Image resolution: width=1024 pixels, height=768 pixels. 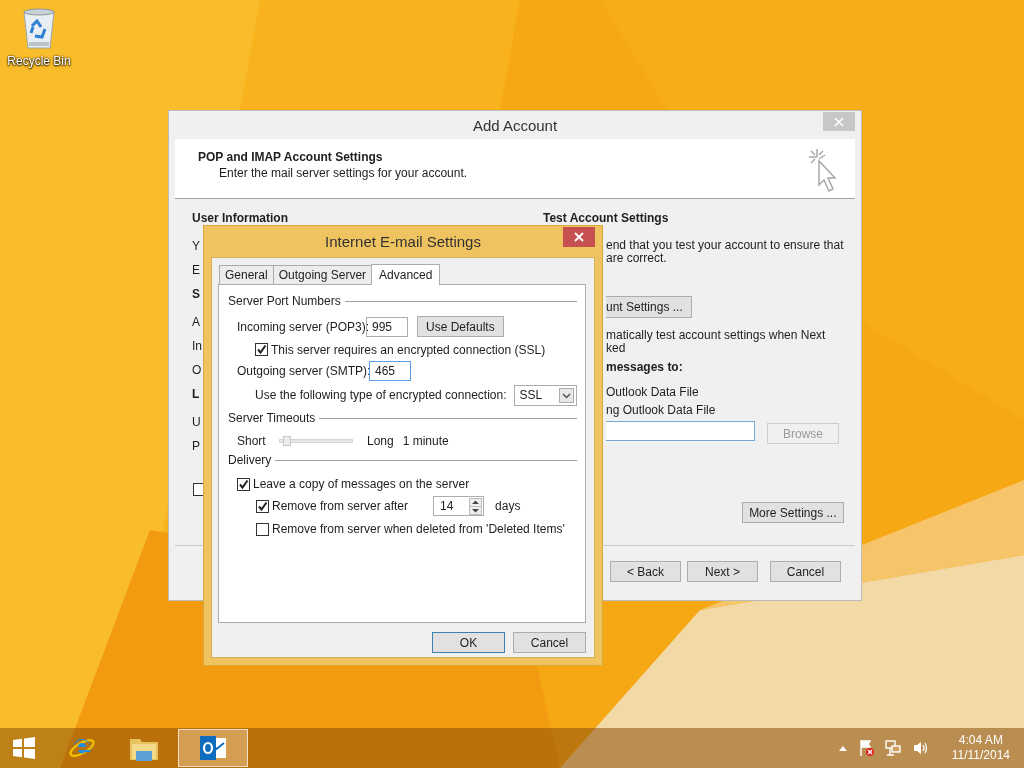 I want to click on group-label: Server Timeouts, so click(x=272, y=418).